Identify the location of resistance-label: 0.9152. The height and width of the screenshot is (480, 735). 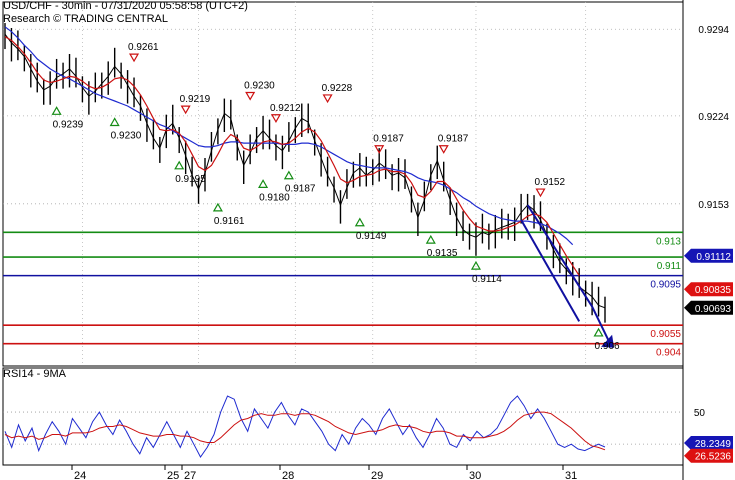
(549, 182).